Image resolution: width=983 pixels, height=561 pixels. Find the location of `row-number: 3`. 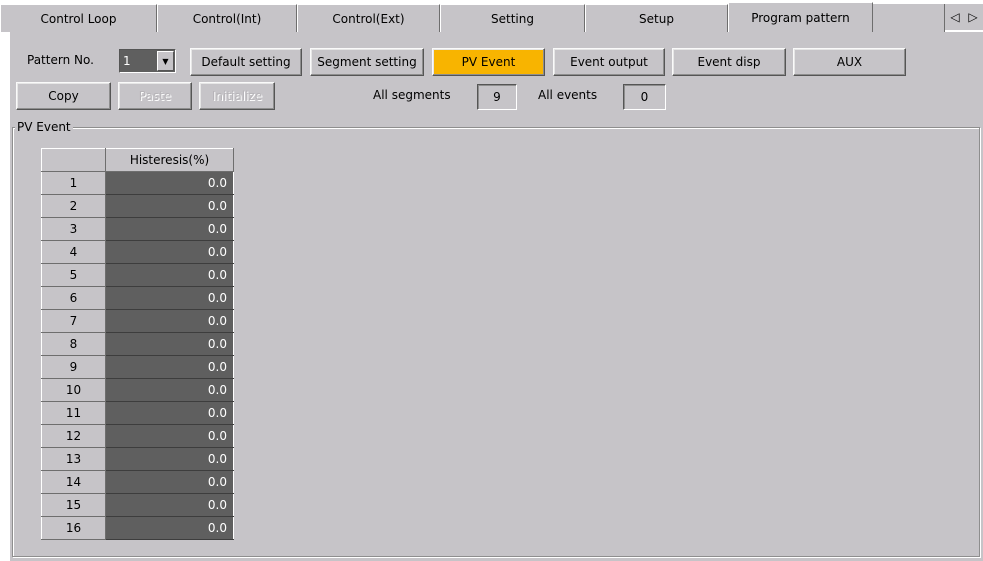

row-number: 3 is located at coordinates (73, 229).